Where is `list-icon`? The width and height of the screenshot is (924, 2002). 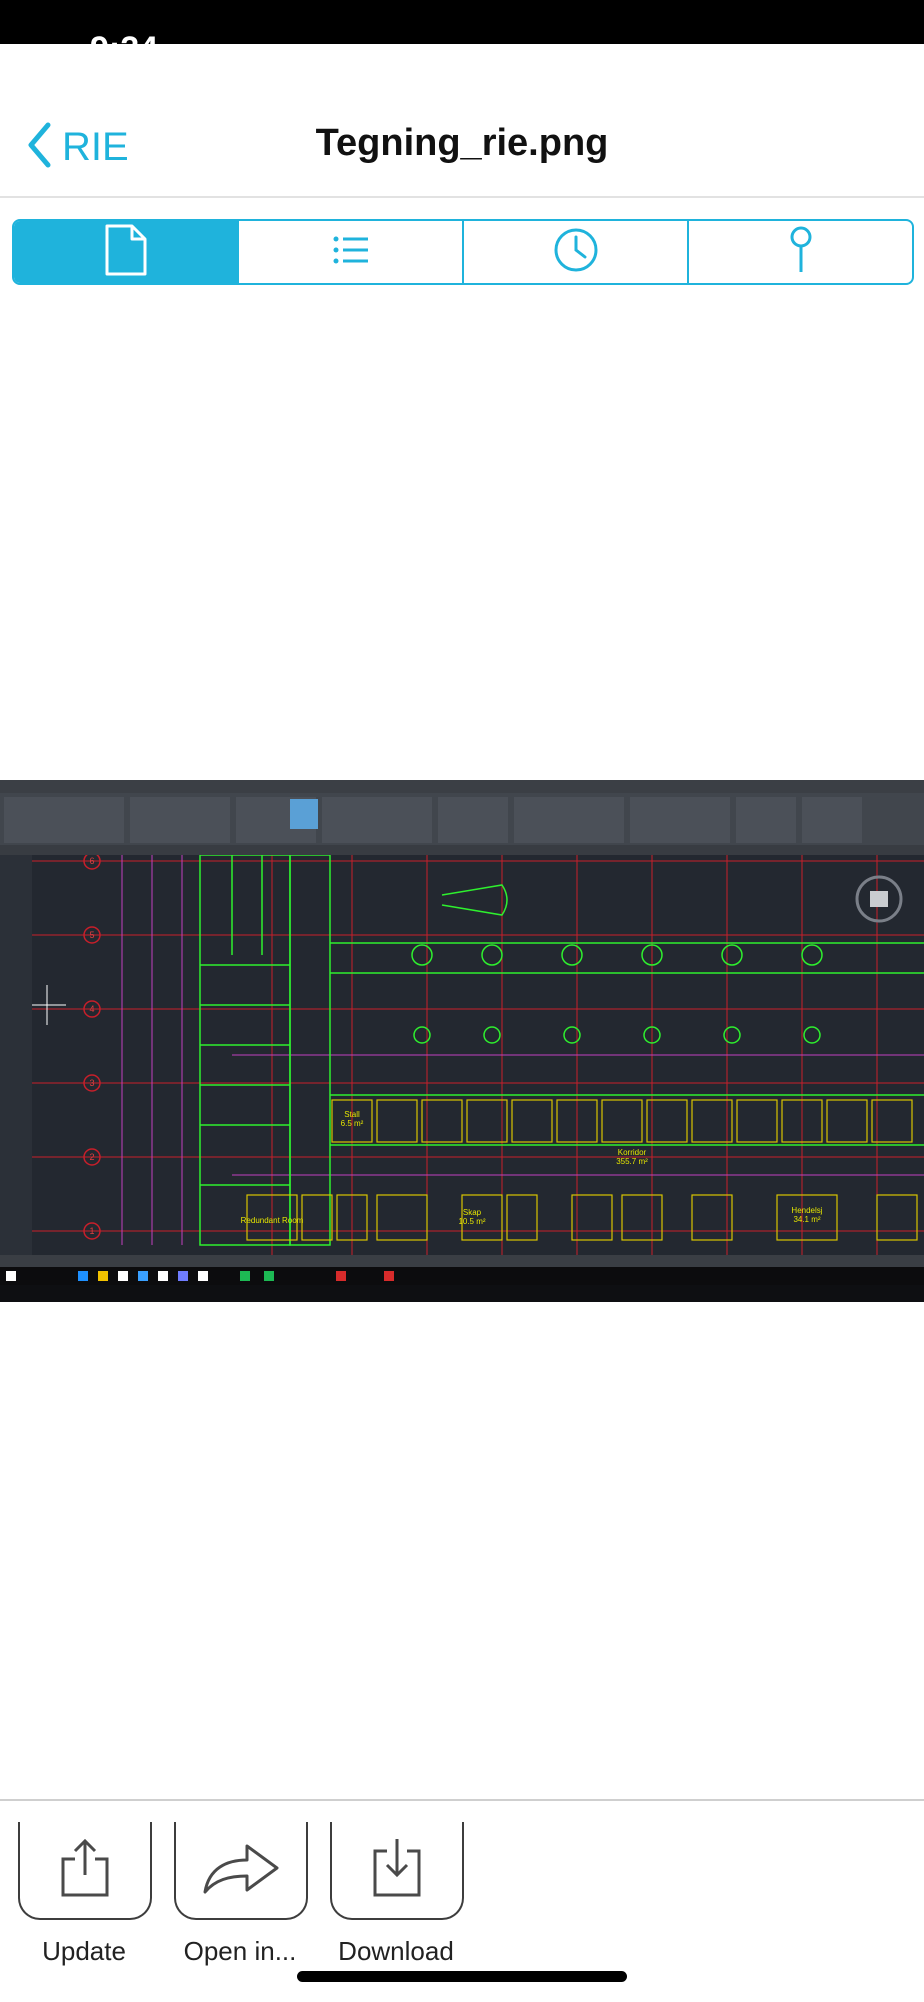
list-icon is located at coordinates (351, 252).